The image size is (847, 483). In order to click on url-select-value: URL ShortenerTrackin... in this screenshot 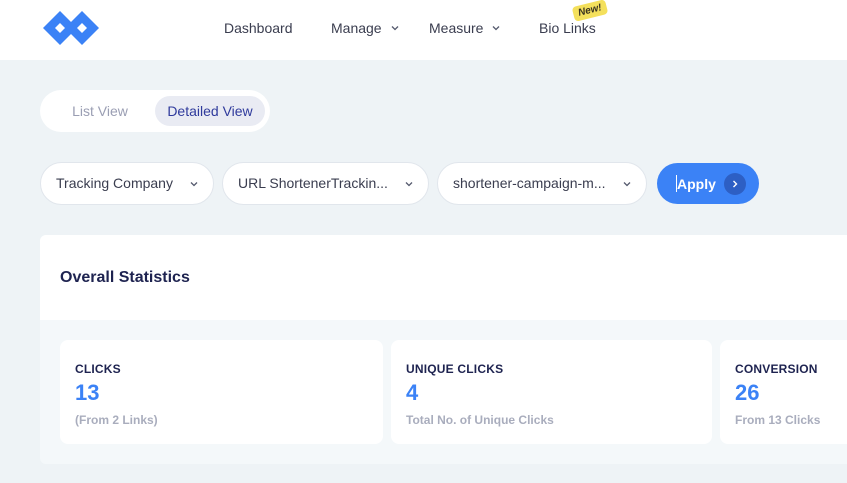, I will do `click(313, 183)`.